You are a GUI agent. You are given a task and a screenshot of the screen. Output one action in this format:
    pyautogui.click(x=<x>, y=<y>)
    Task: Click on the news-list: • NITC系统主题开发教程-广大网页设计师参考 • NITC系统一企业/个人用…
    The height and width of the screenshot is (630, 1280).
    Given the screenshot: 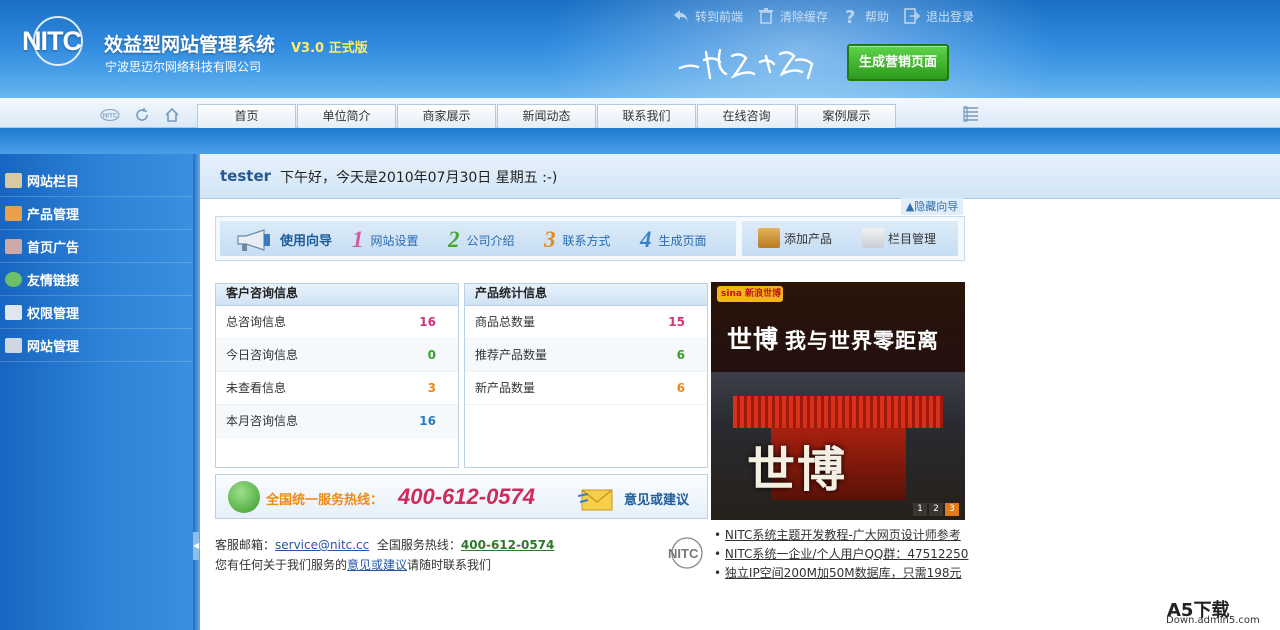 What is the action you would take?
    pyautogui.click(x=844, y=554)
    